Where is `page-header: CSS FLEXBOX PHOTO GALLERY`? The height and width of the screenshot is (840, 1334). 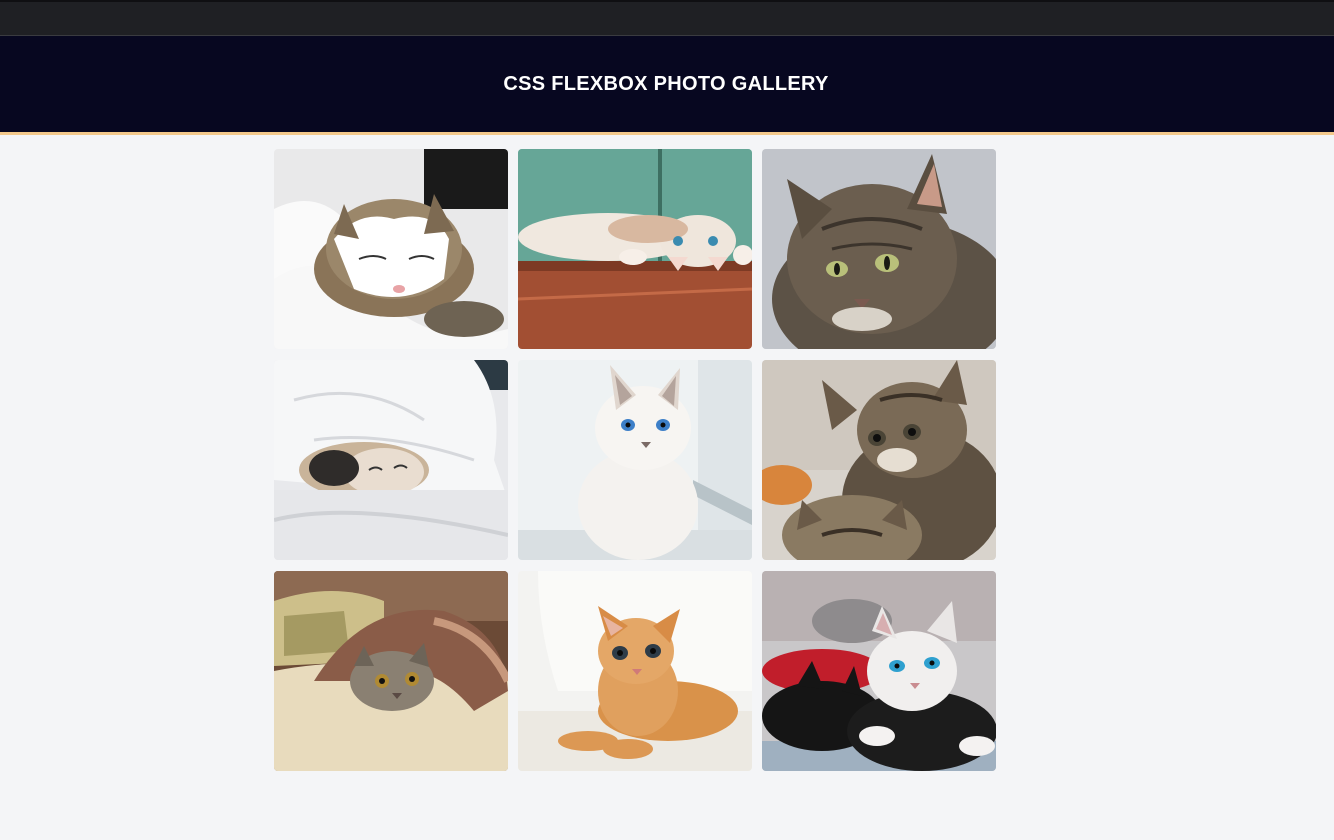
page-header: CSS FLEXBOX PHOTO GALLERY is located at coordinates (667, 85).